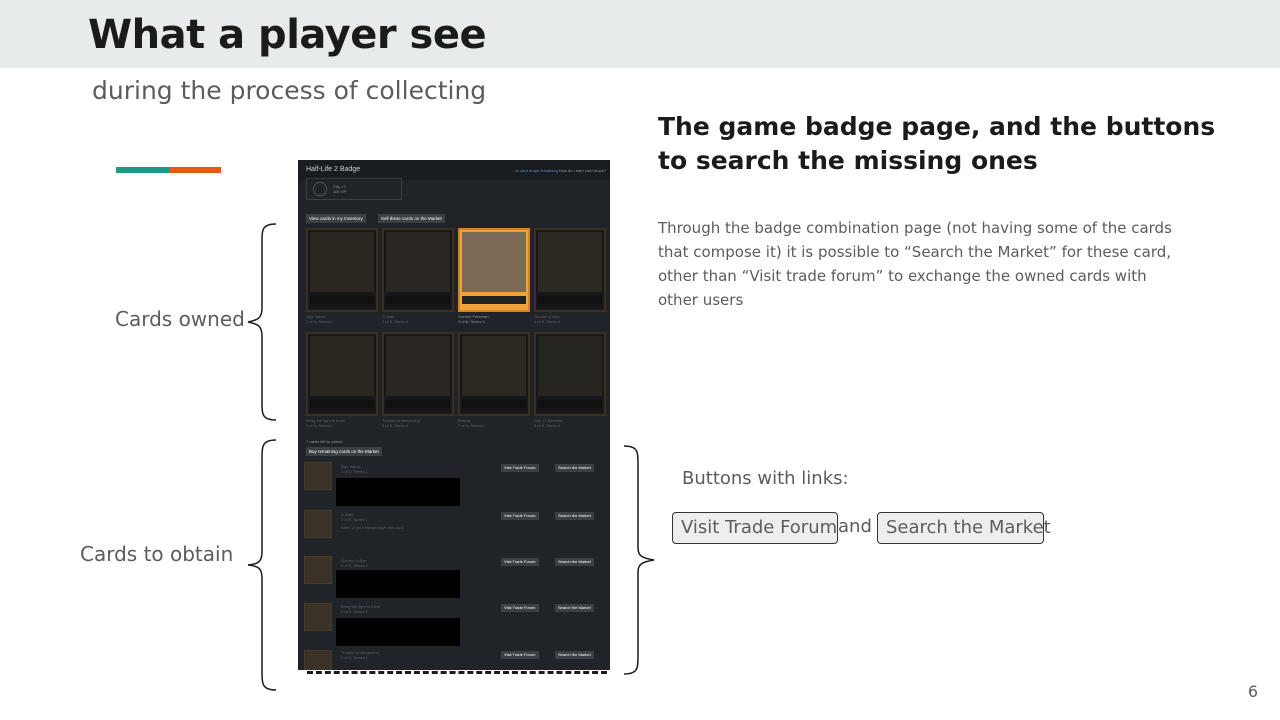  I want to click on missing-card-count: 5 of 8, Series 1, so click(354, 611).